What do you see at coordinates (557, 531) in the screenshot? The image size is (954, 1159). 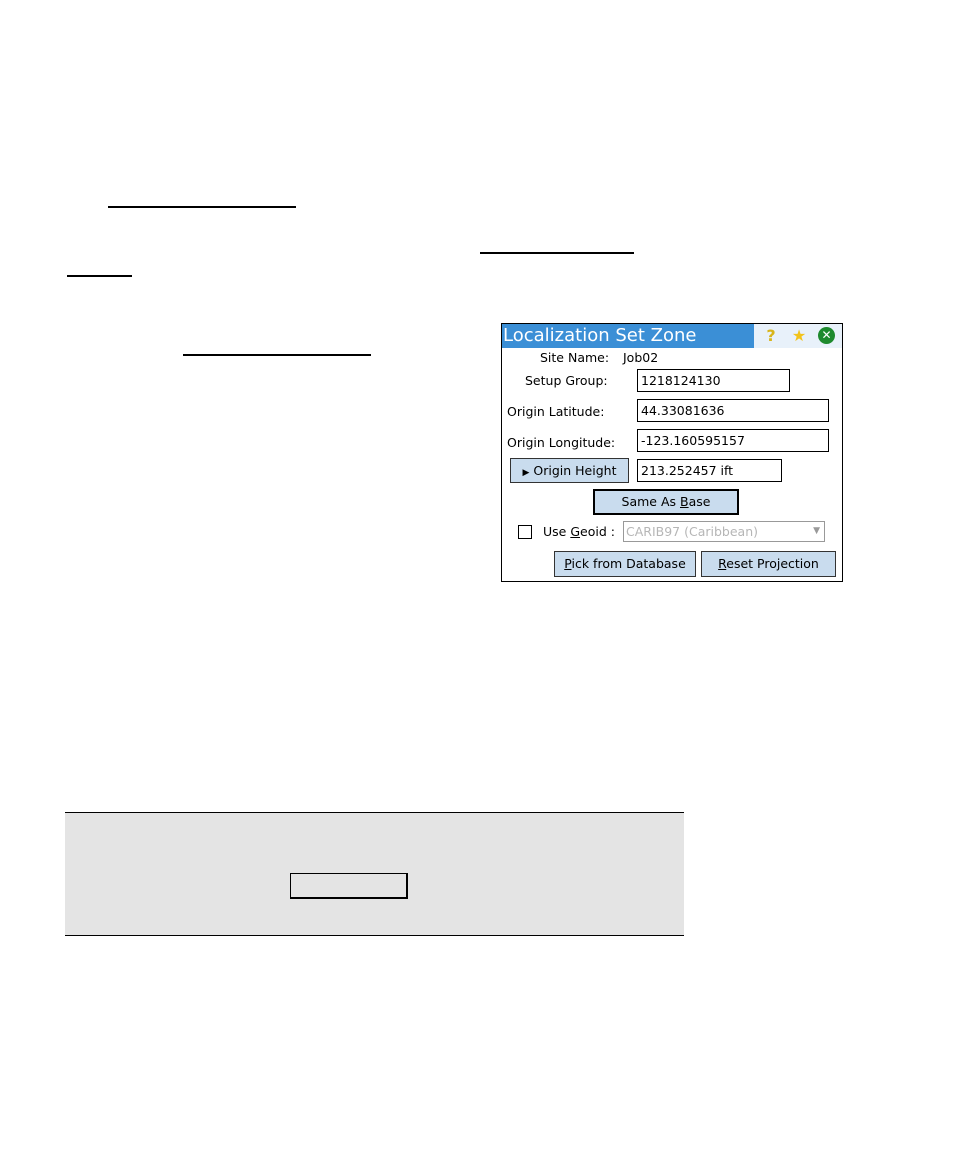 I see `use-geoid-text: Use` at bounding box center [557, 531].